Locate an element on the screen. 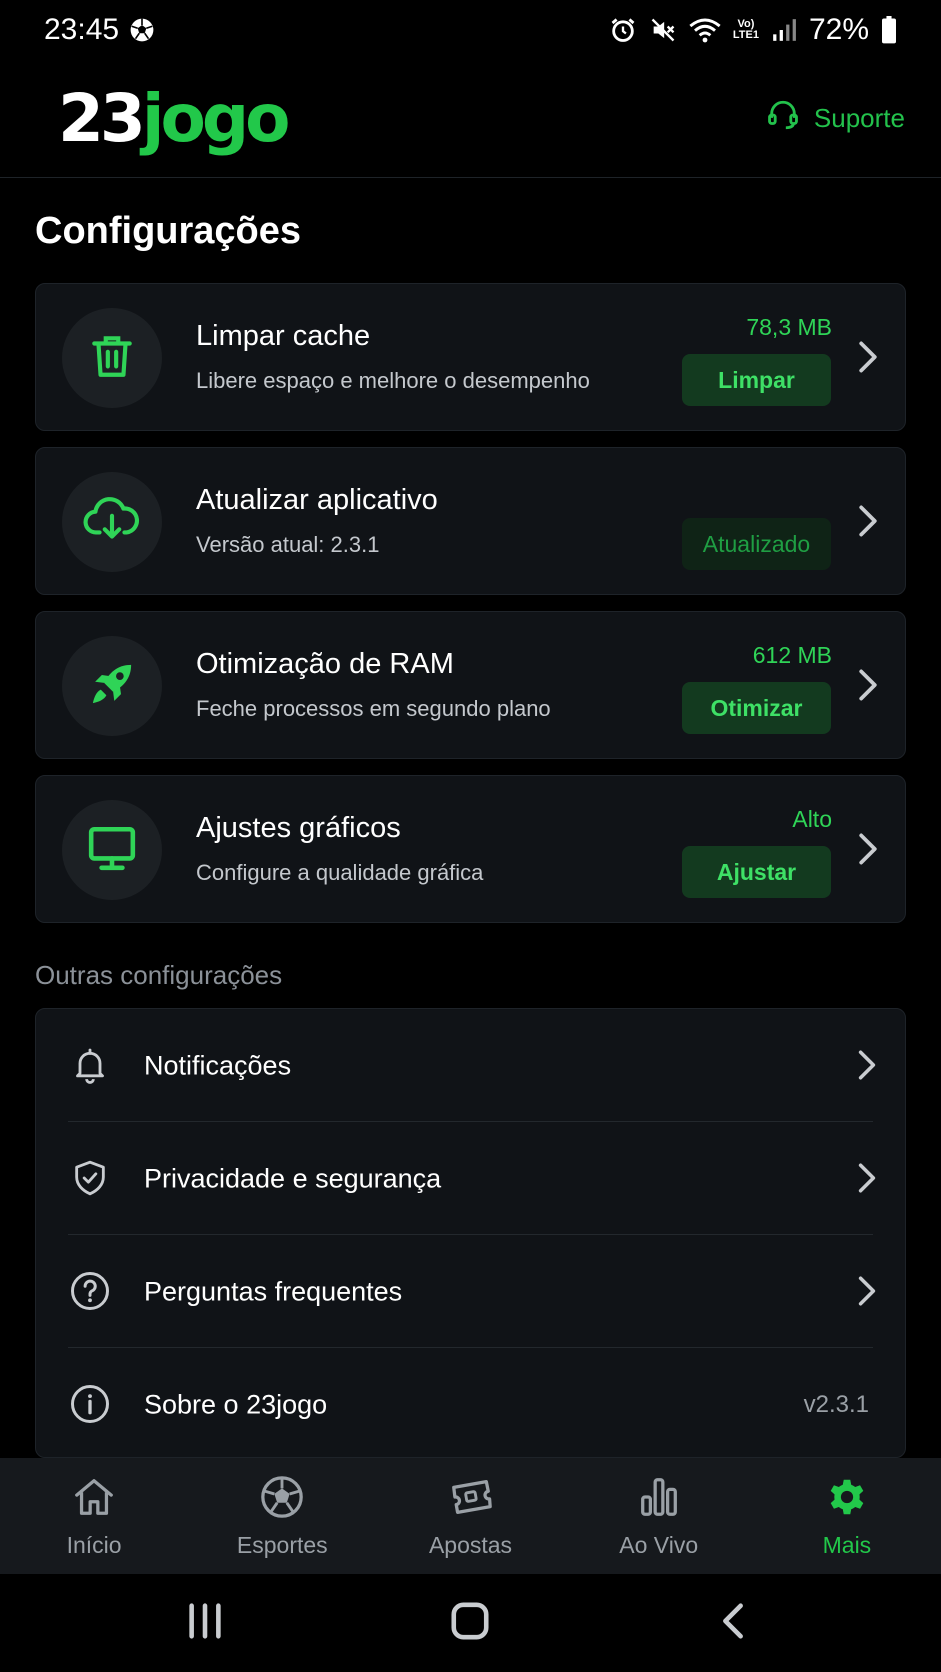 This screenshot has width=941, height=1672. headset-icon is located at coordinates (783, 118).